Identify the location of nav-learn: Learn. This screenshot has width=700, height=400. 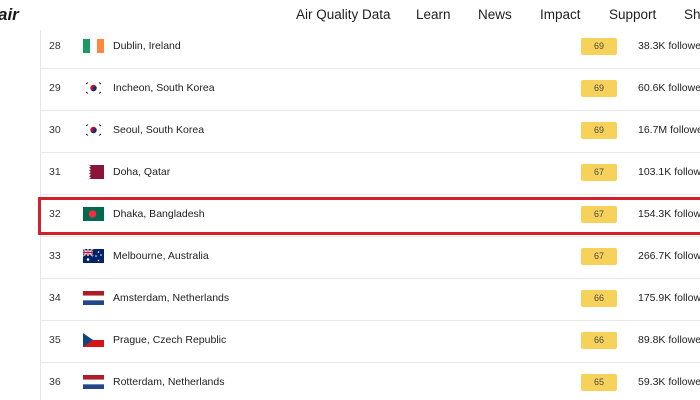
(433, 14).